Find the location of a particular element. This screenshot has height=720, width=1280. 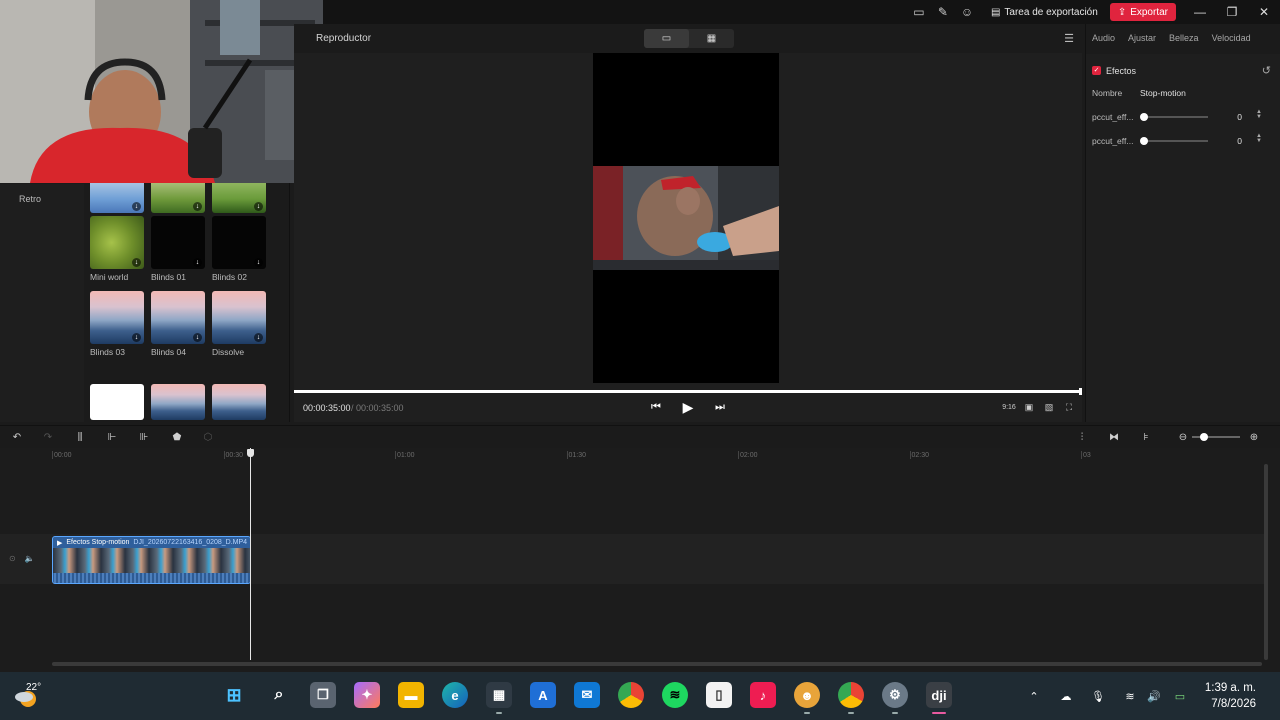

grid-view-button: ▦ is located at coordinates (711, 38).